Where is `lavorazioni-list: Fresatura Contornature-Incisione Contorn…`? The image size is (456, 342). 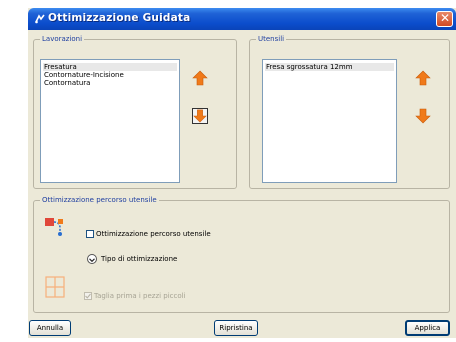 lavorazioni-list: Fresatura Contornature-Incisione Contorn… is located at coordinates (110, 121).